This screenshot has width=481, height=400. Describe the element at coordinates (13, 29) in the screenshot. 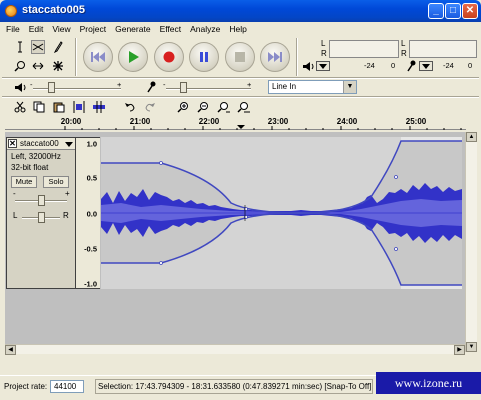

I see `menu-file: File` at that location.